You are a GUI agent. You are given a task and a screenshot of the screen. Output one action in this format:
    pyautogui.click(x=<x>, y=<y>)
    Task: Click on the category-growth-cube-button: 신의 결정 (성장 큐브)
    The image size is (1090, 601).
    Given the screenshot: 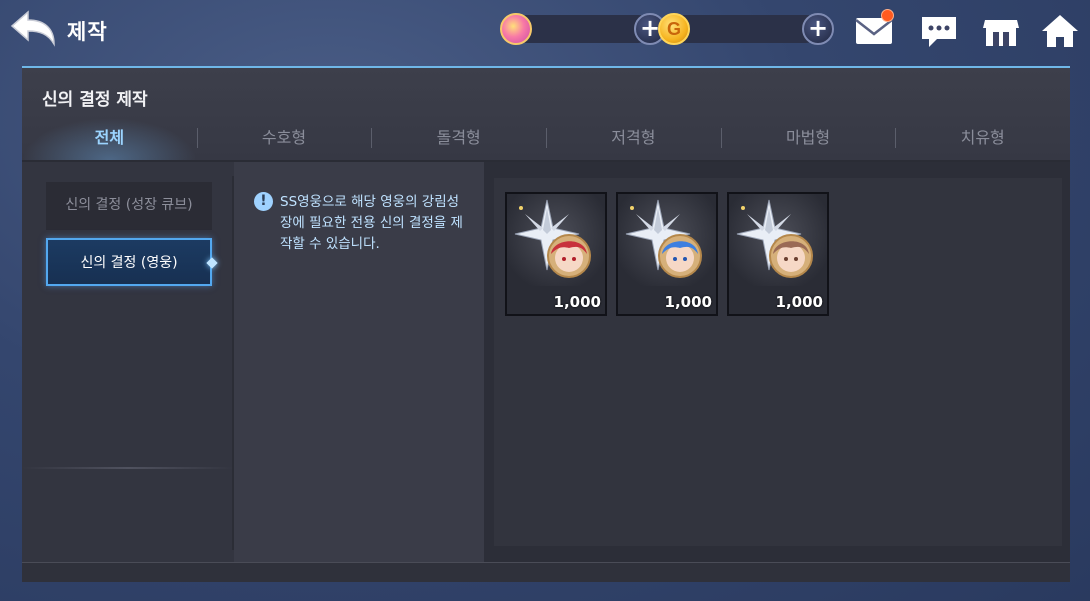 What is the action you would take?
    pyautogui.click(x=129, y=206)
    